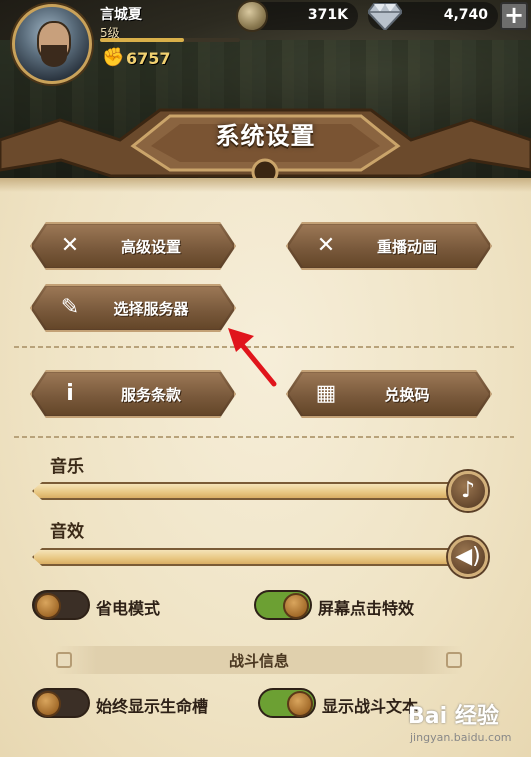  I want to click on tap-effect-toggle, so click(283, 605).